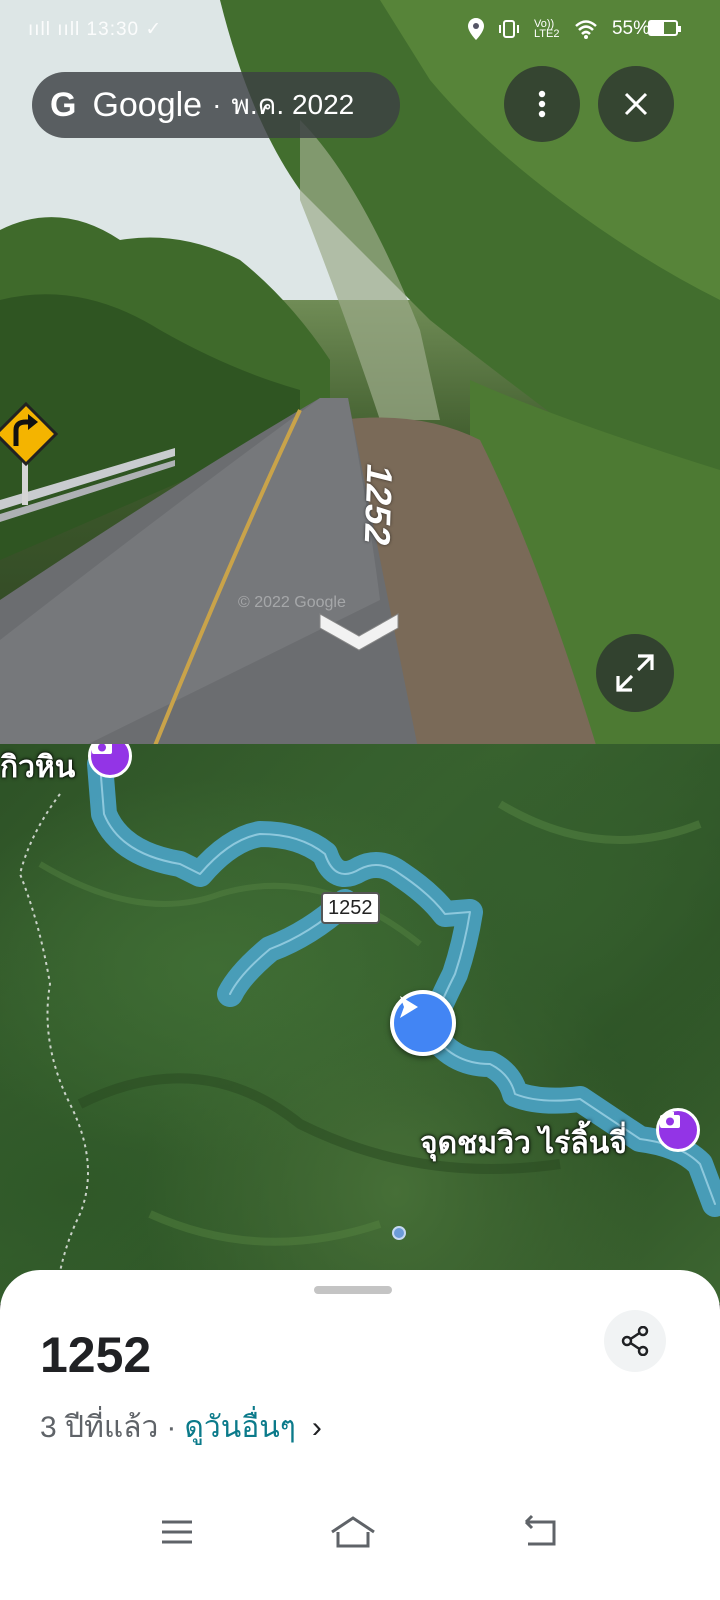 Image resolution: width=720 pixels, height=1600 pixels. I want to click on map-dot-marker, so click(399, 1233).